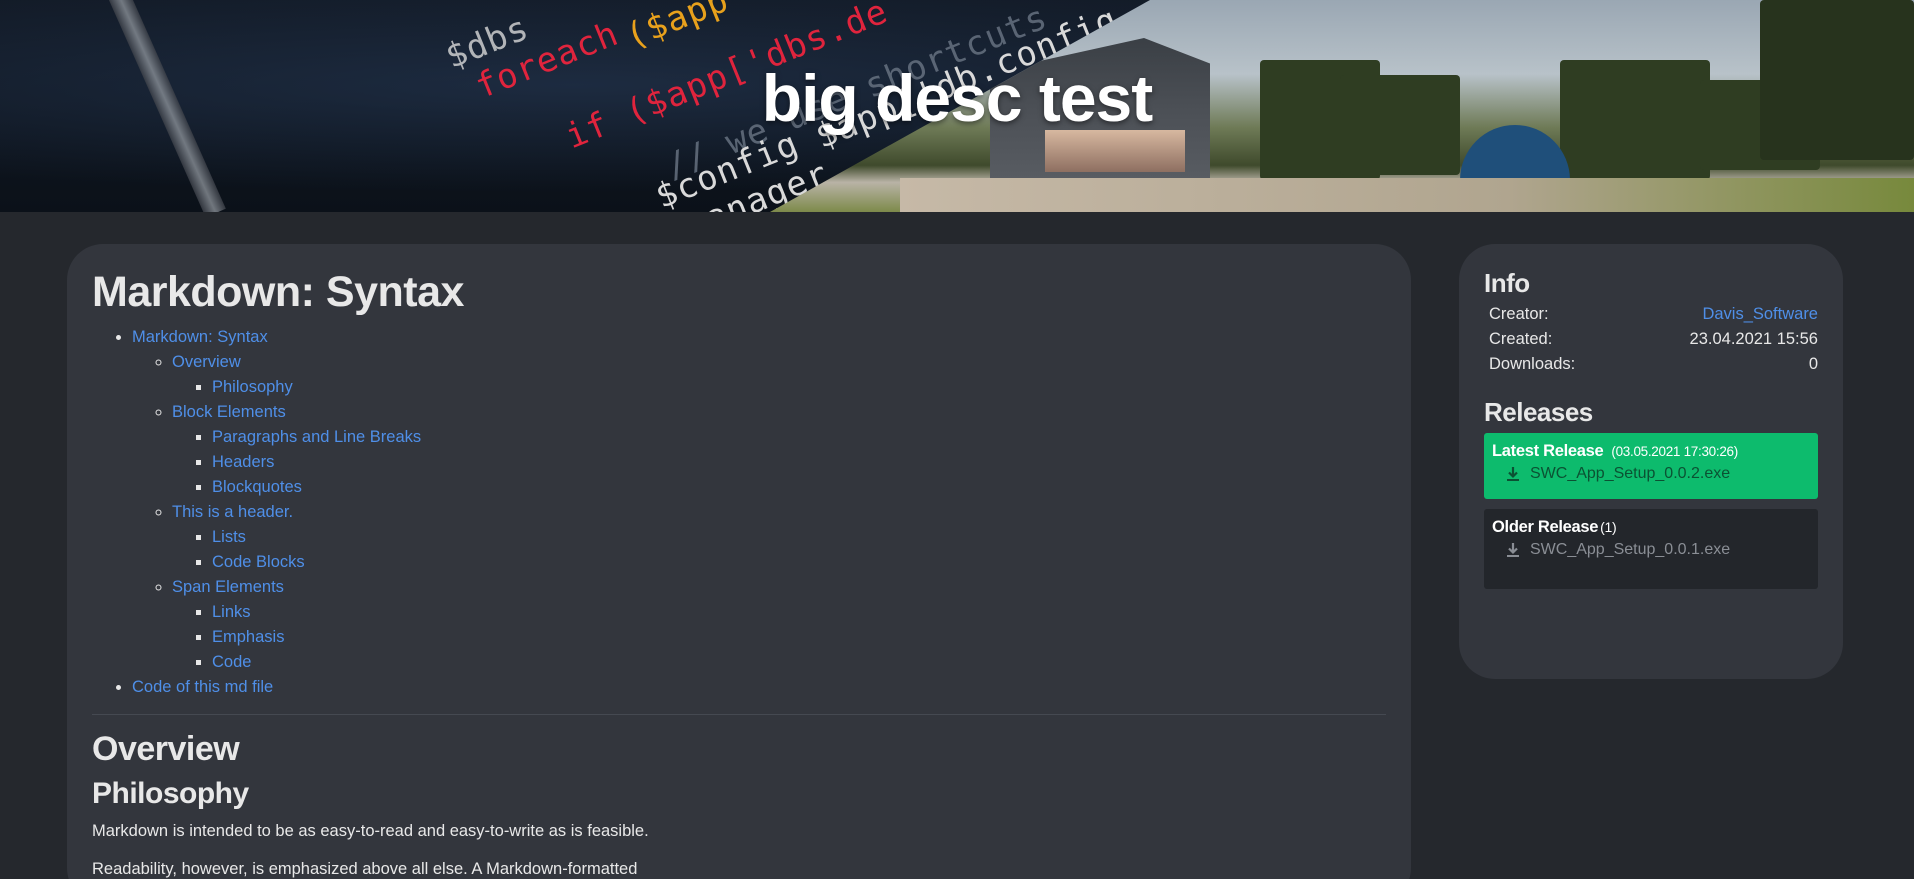 The width and height of the screenshot is (1914, 879). What do you see at coordinates (759, 687) in the screenshot?
I see `toc-item: Code of this md file` at bounding box center [759, 687].